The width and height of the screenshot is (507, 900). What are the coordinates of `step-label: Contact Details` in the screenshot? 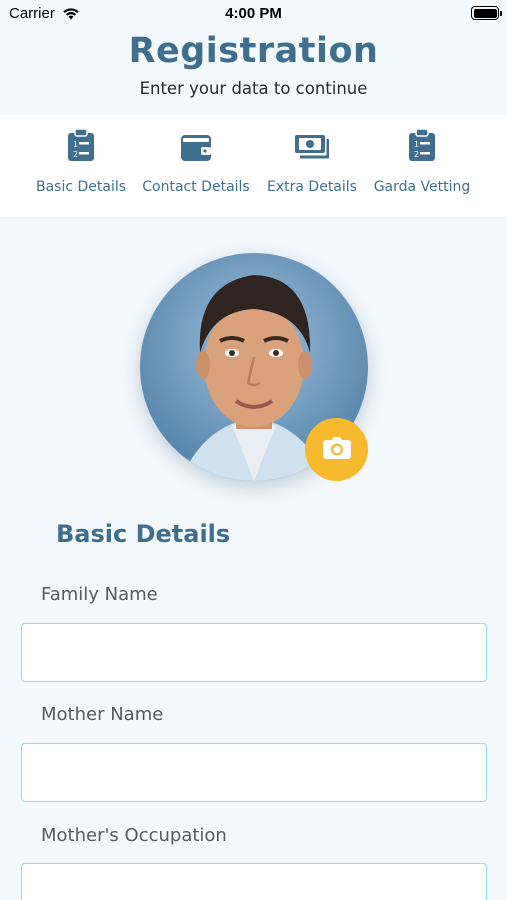 It's located at (196, 187).